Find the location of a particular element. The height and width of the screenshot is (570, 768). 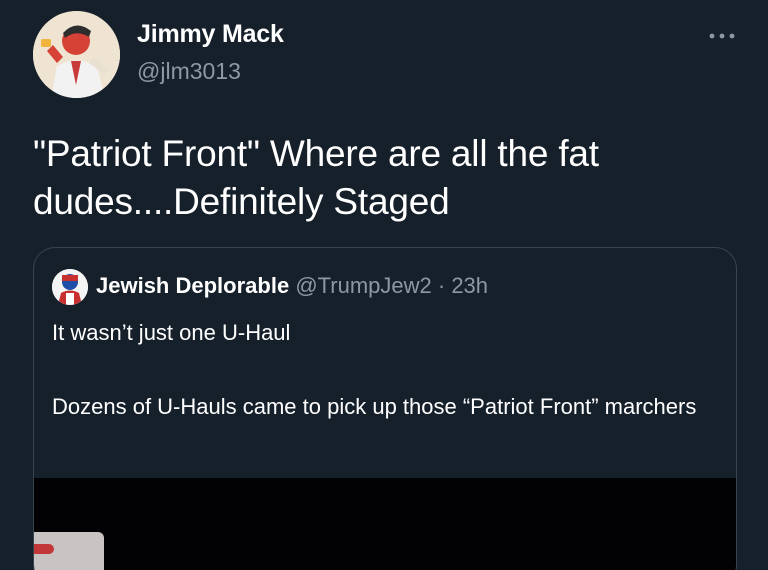

author-avatar is located at coordinates (76, 54).